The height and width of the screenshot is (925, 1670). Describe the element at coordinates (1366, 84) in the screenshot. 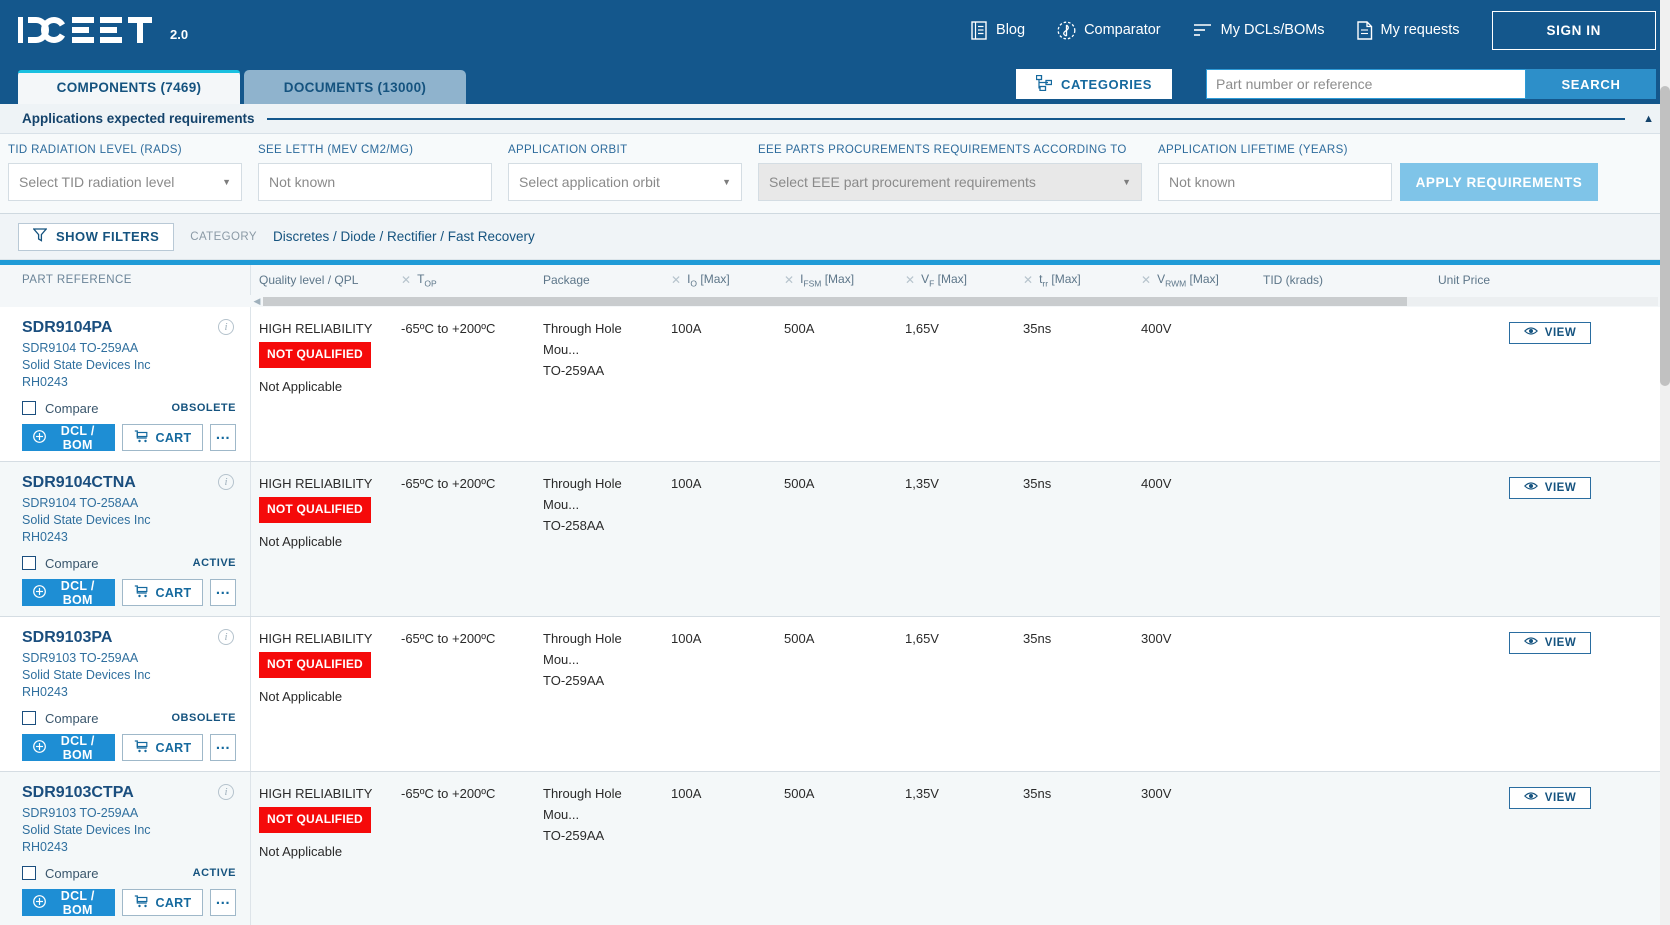

I see `search-input` at that location.